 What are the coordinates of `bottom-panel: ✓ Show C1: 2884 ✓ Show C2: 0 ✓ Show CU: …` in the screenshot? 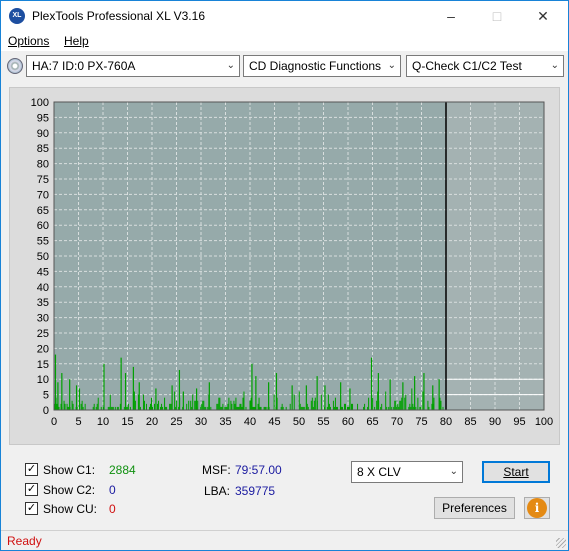 It's located at (284, 489).